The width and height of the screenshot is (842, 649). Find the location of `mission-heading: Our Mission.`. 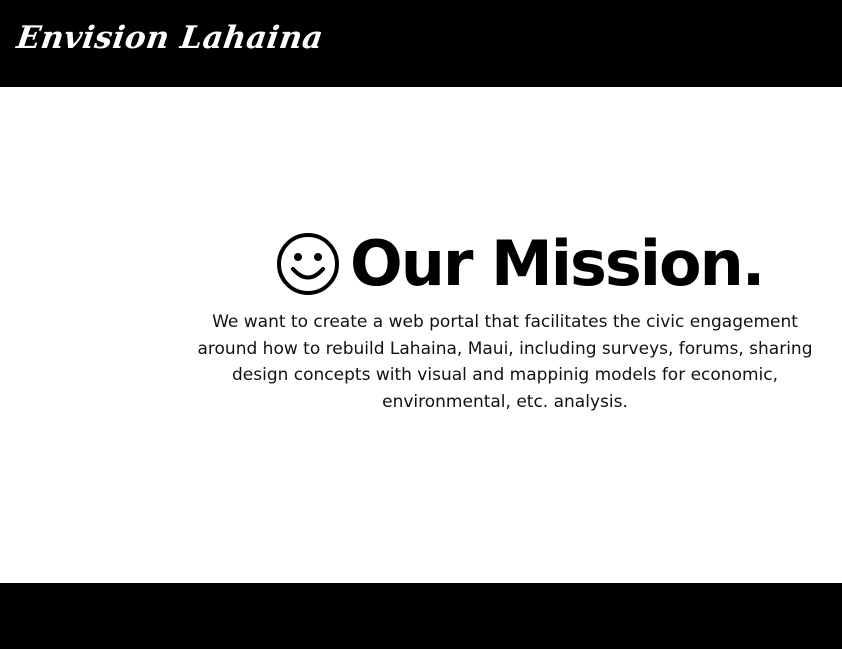

mission-heading: Our Mission. is located at coordinates (520, 263).